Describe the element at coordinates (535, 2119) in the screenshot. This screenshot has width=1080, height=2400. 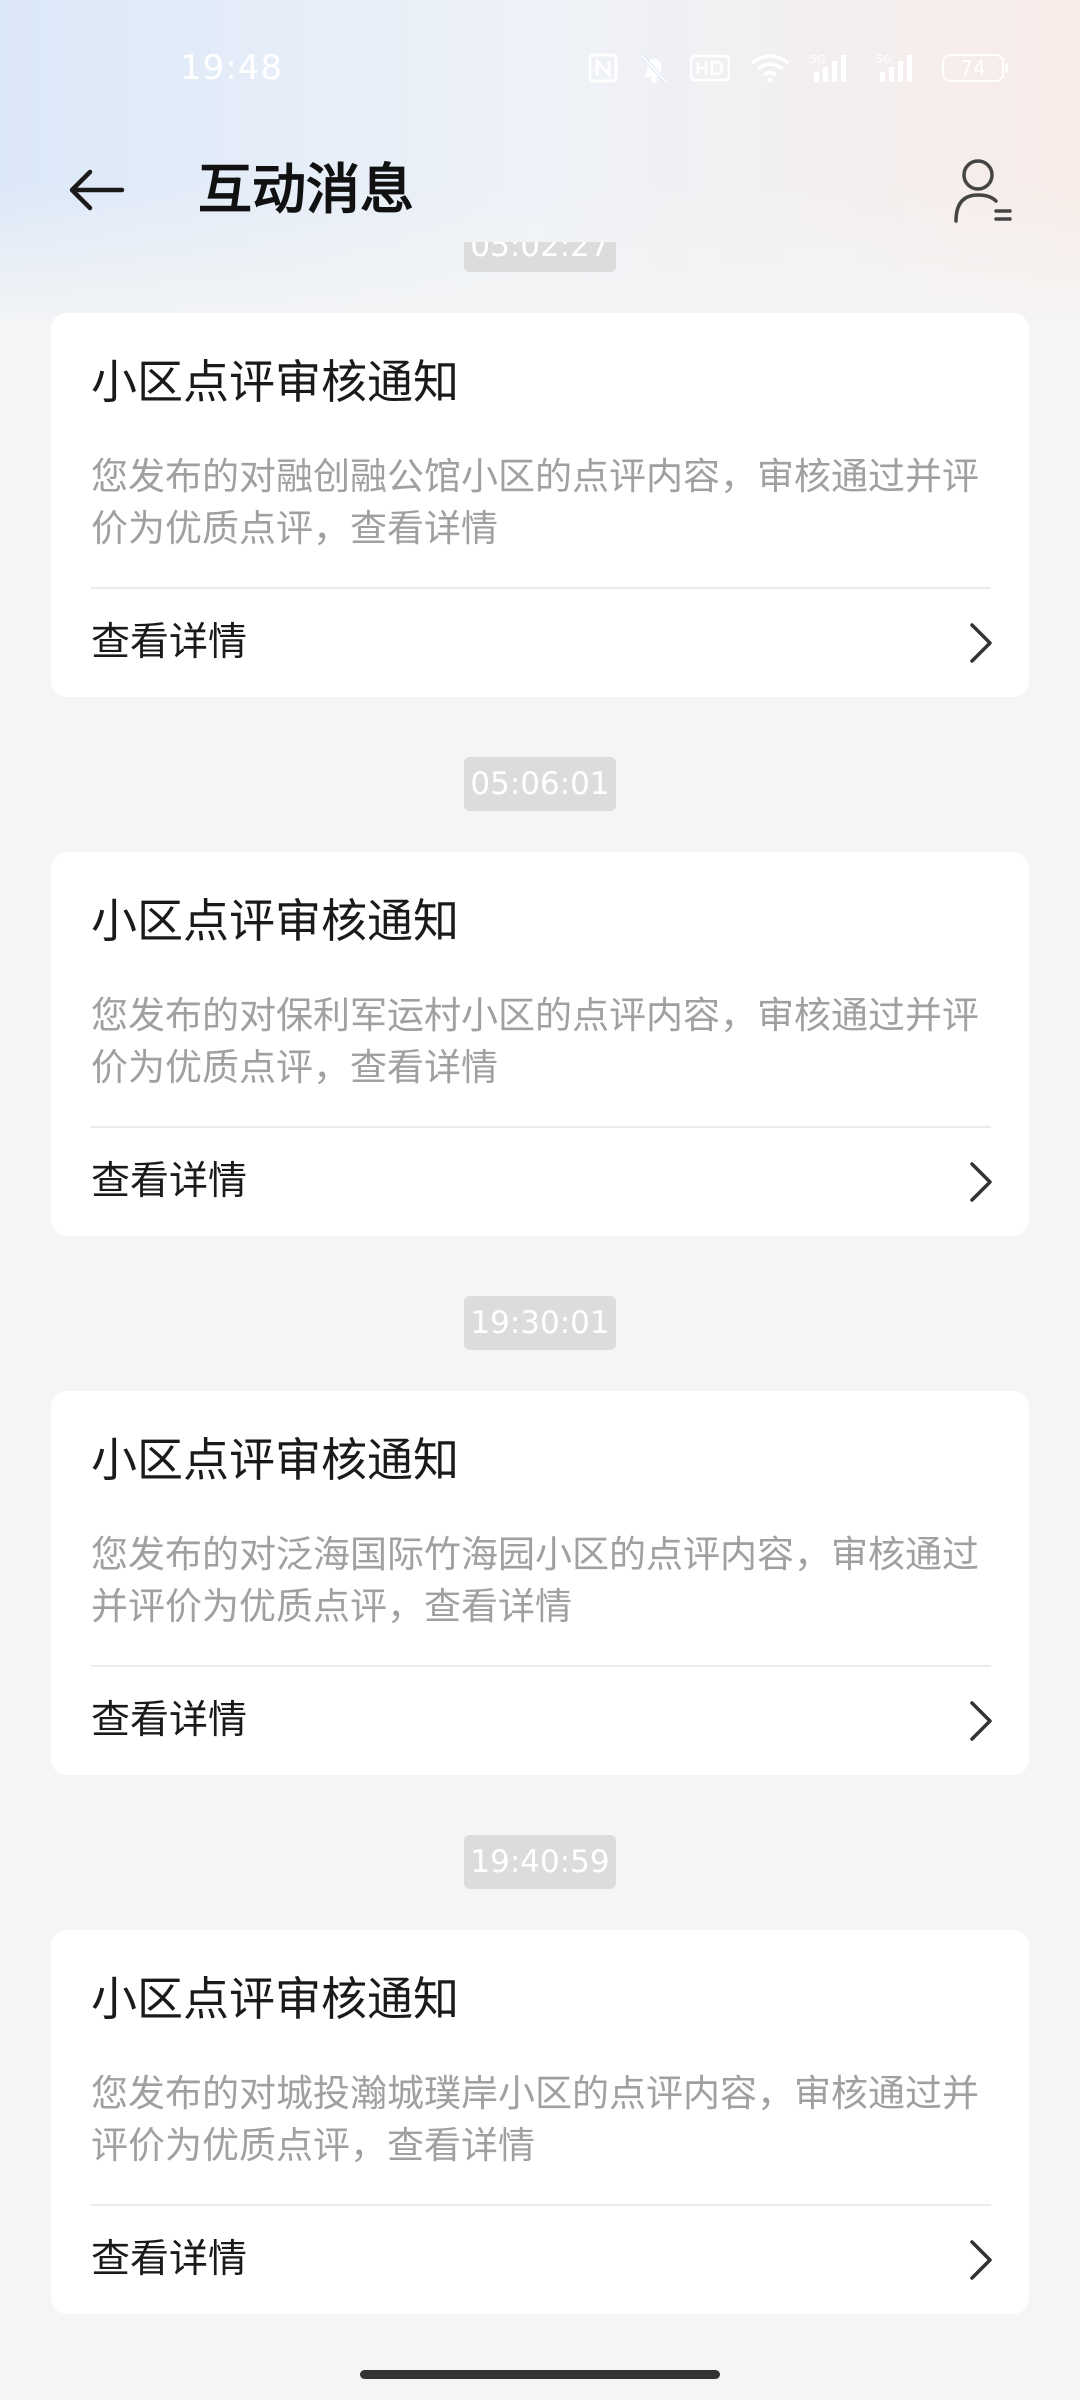
I see `message-body: 您发布的对城投瀚城璞岸小区的点评内容，审核通过并评价为优质点评，查看详情` at that location.